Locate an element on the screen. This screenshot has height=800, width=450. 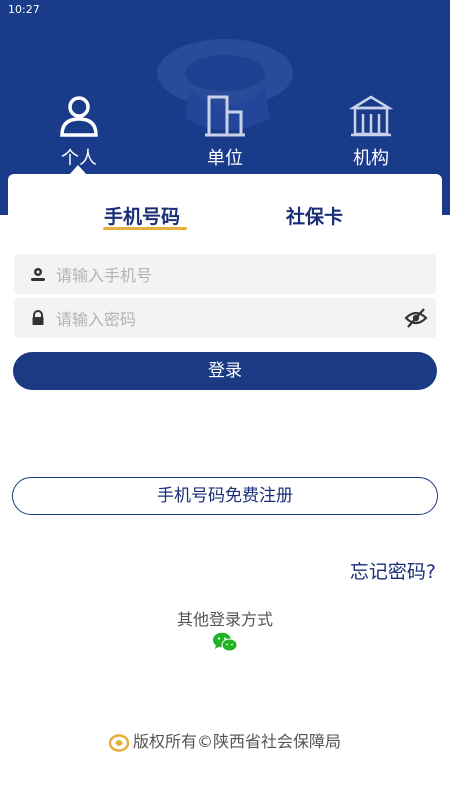
role-personal: 个人 is located at coordinates (79, 131).